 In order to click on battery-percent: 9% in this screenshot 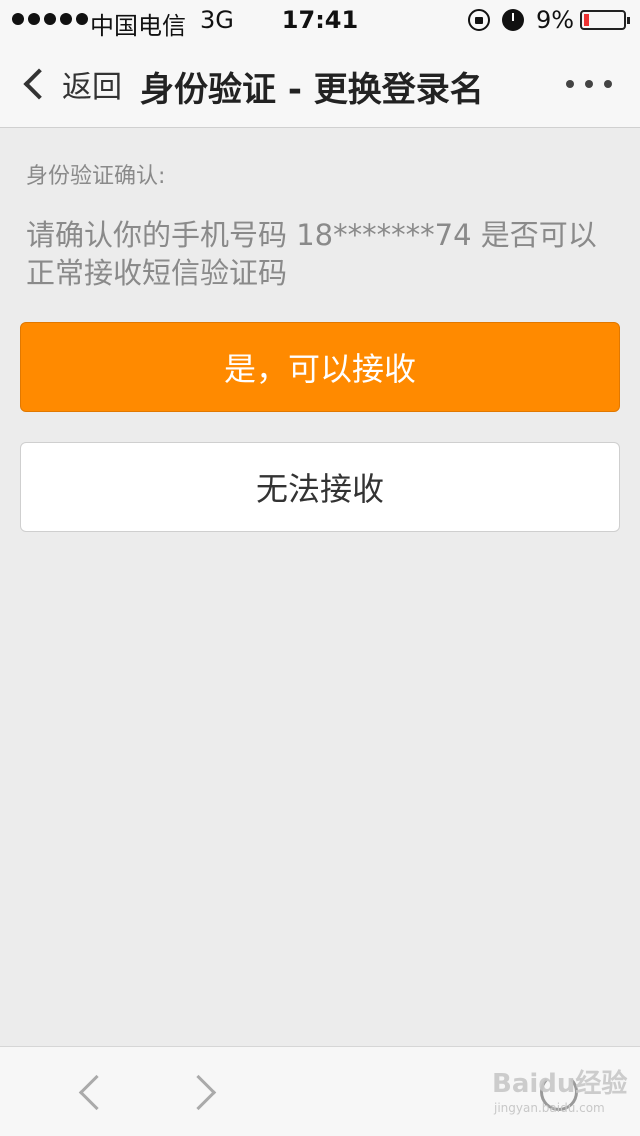, I will do `click(555, 20)`.